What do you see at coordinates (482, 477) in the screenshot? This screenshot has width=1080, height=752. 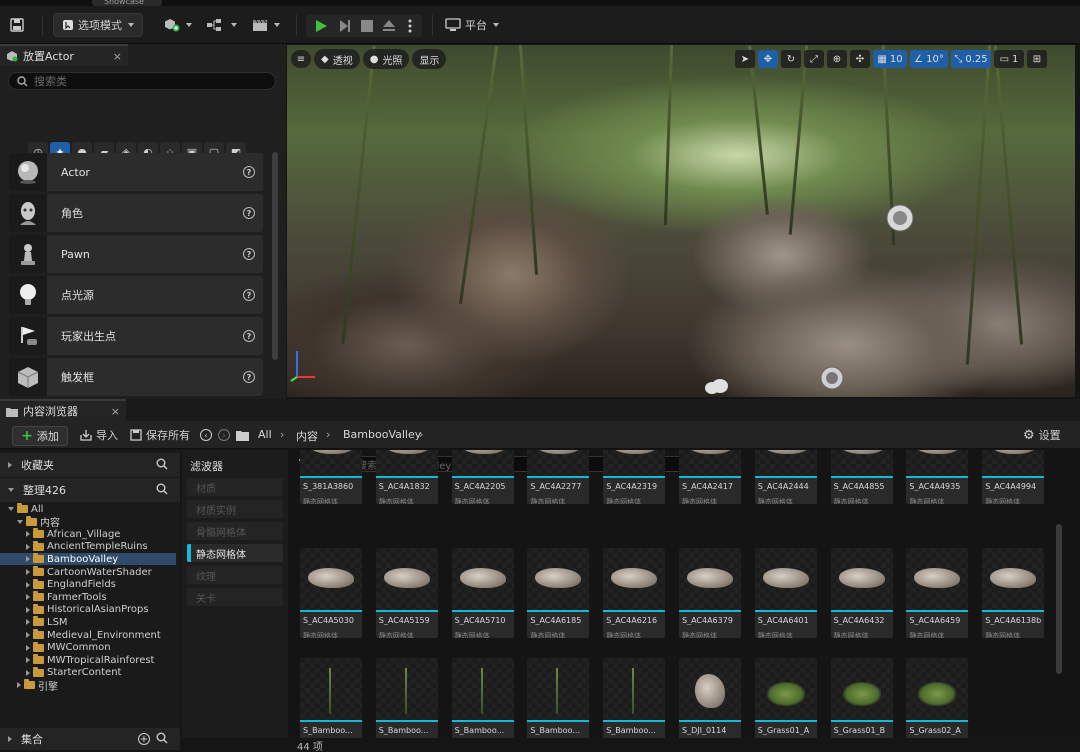 I see `asset-tile: S_AC4A2205 静态网格体` at bounding box center [482, 477].